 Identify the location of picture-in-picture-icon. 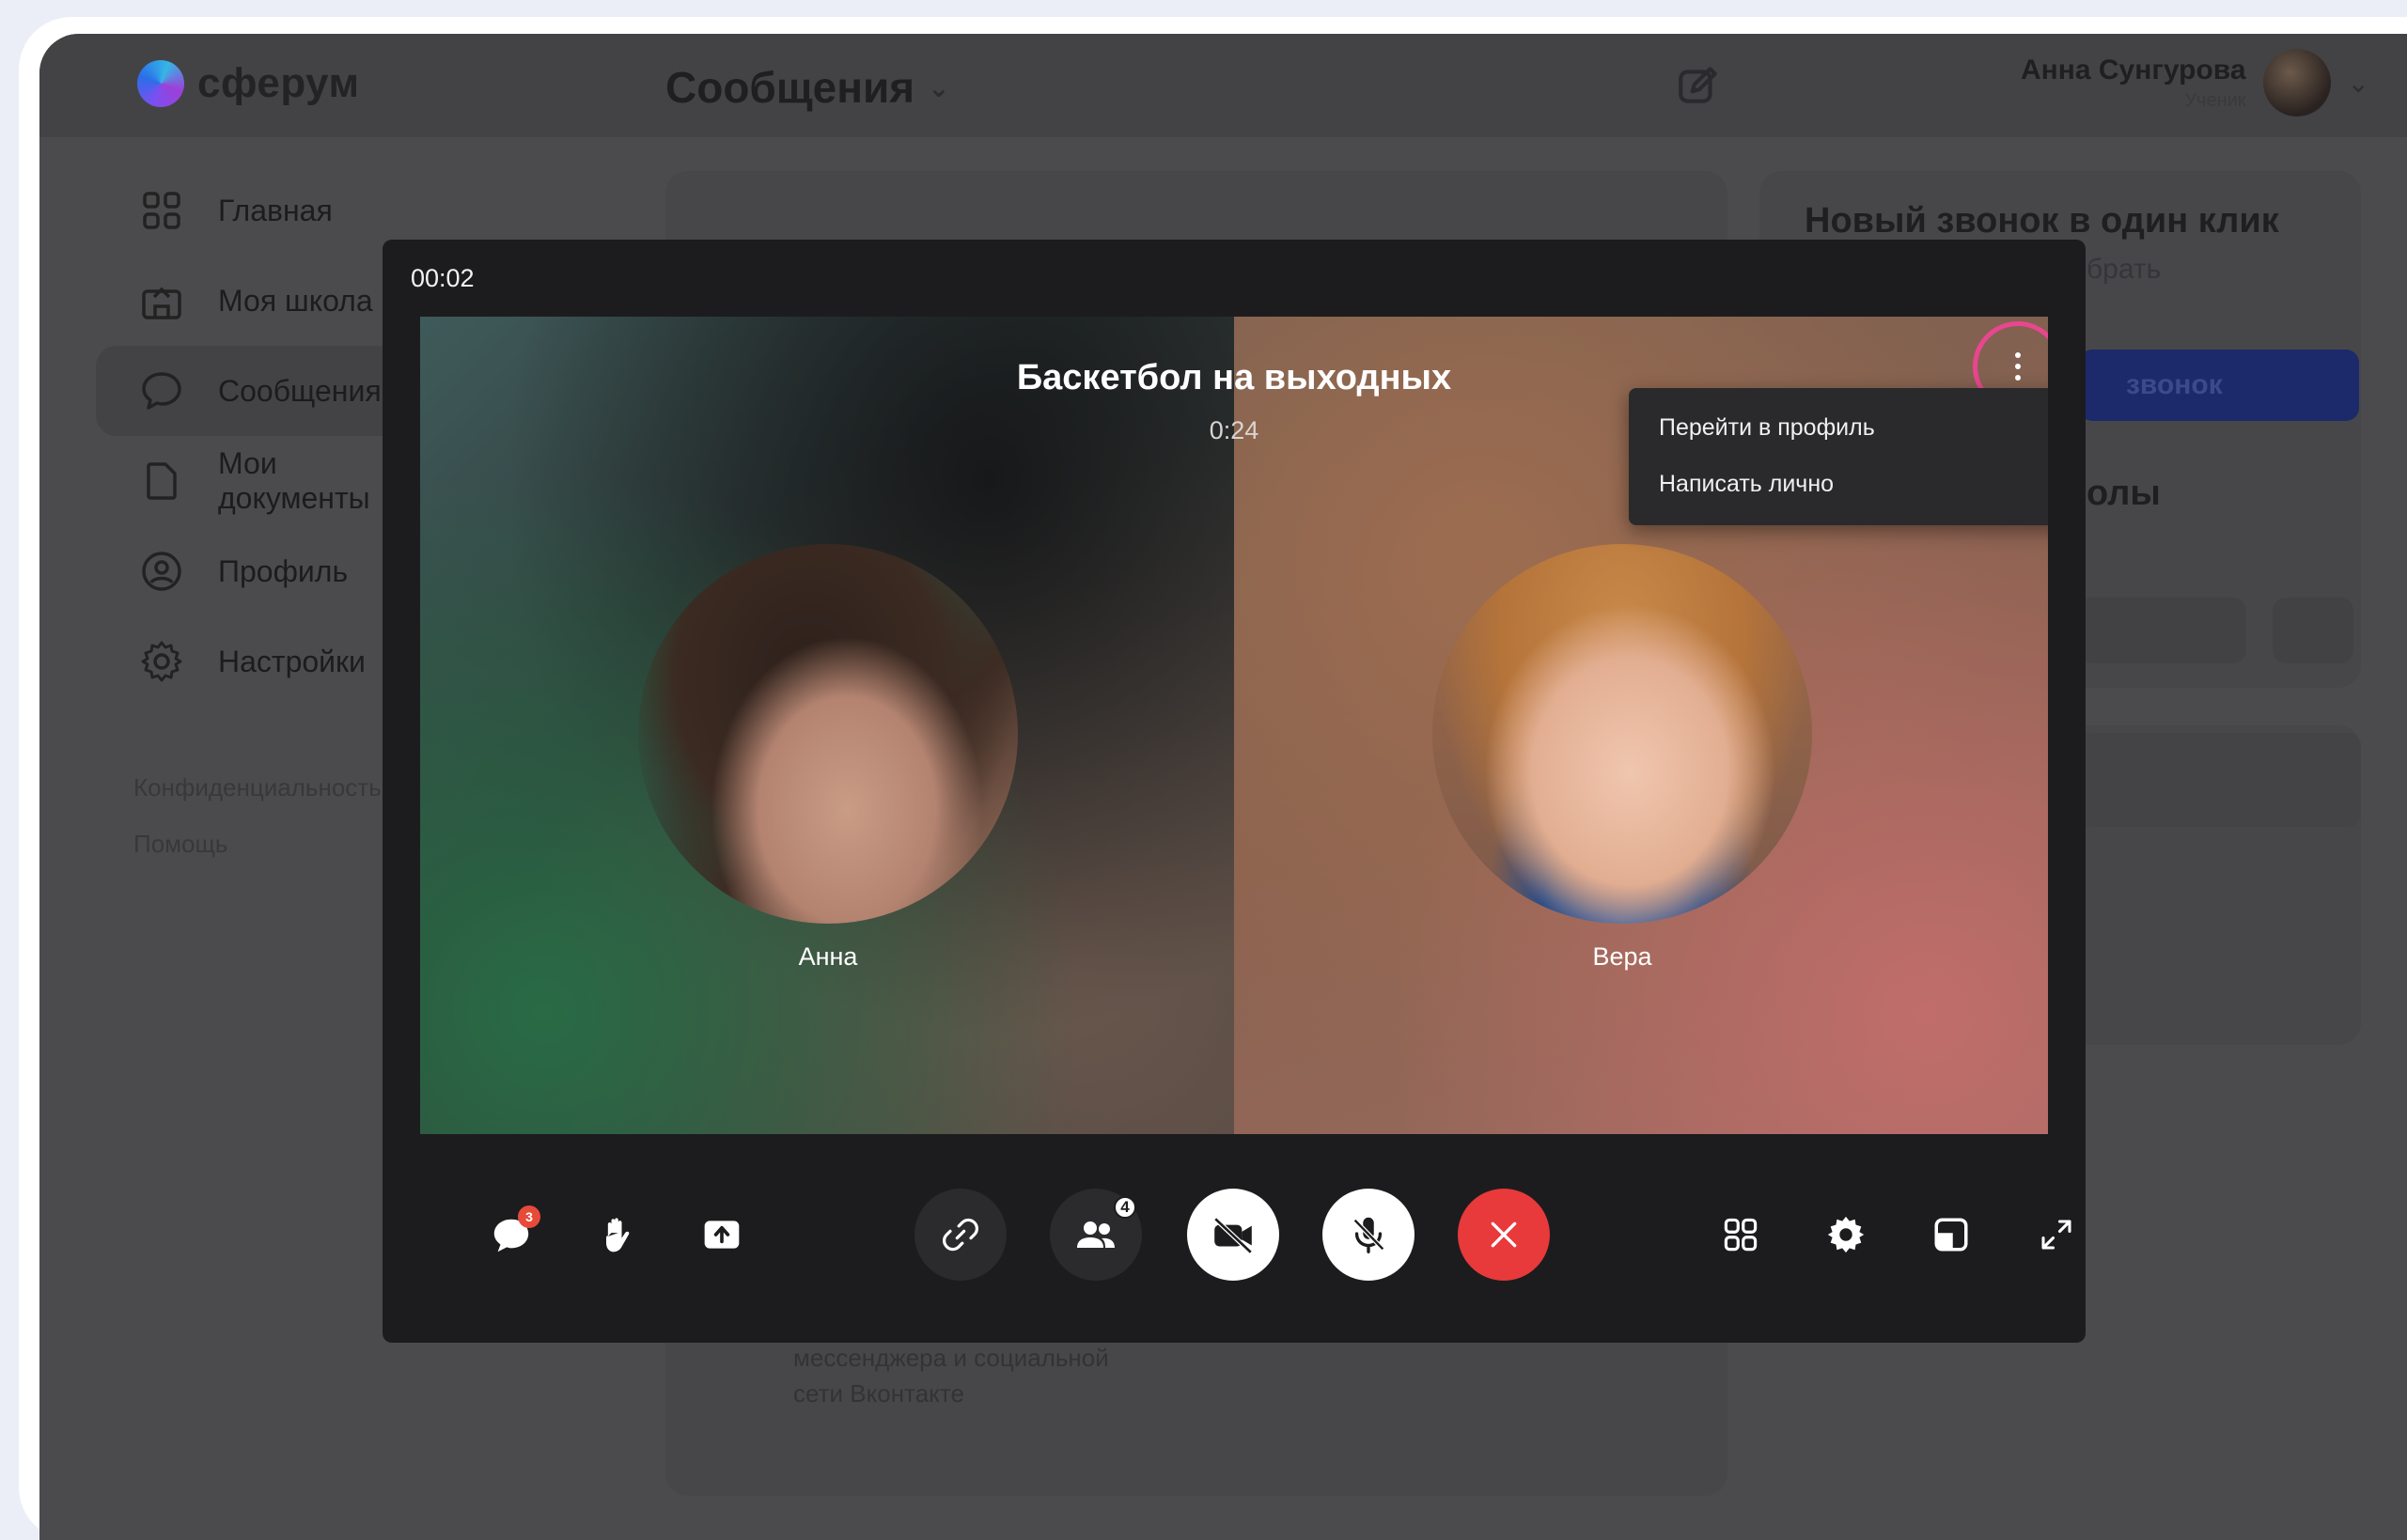
(1951, 1235).